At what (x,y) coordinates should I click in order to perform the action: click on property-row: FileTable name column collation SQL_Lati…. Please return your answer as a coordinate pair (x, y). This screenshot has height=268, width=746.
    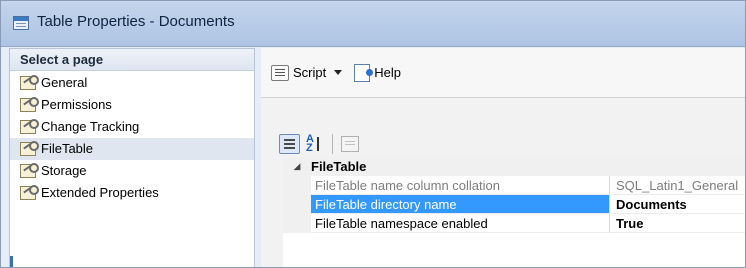
    Looking at the image, I should click on (514, 185).